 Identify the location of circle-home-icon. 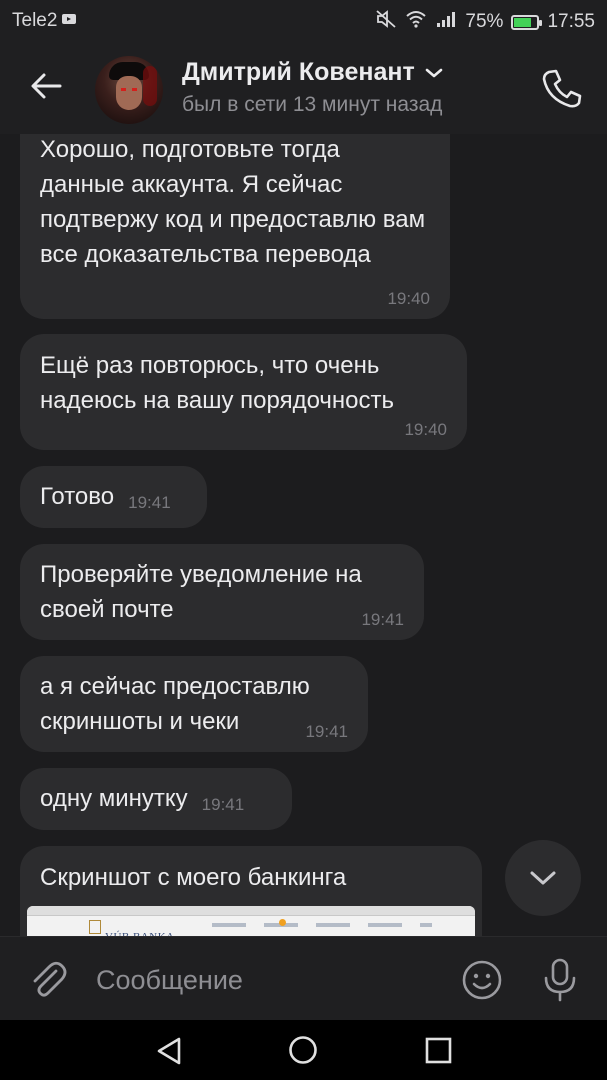
(303, 1050).